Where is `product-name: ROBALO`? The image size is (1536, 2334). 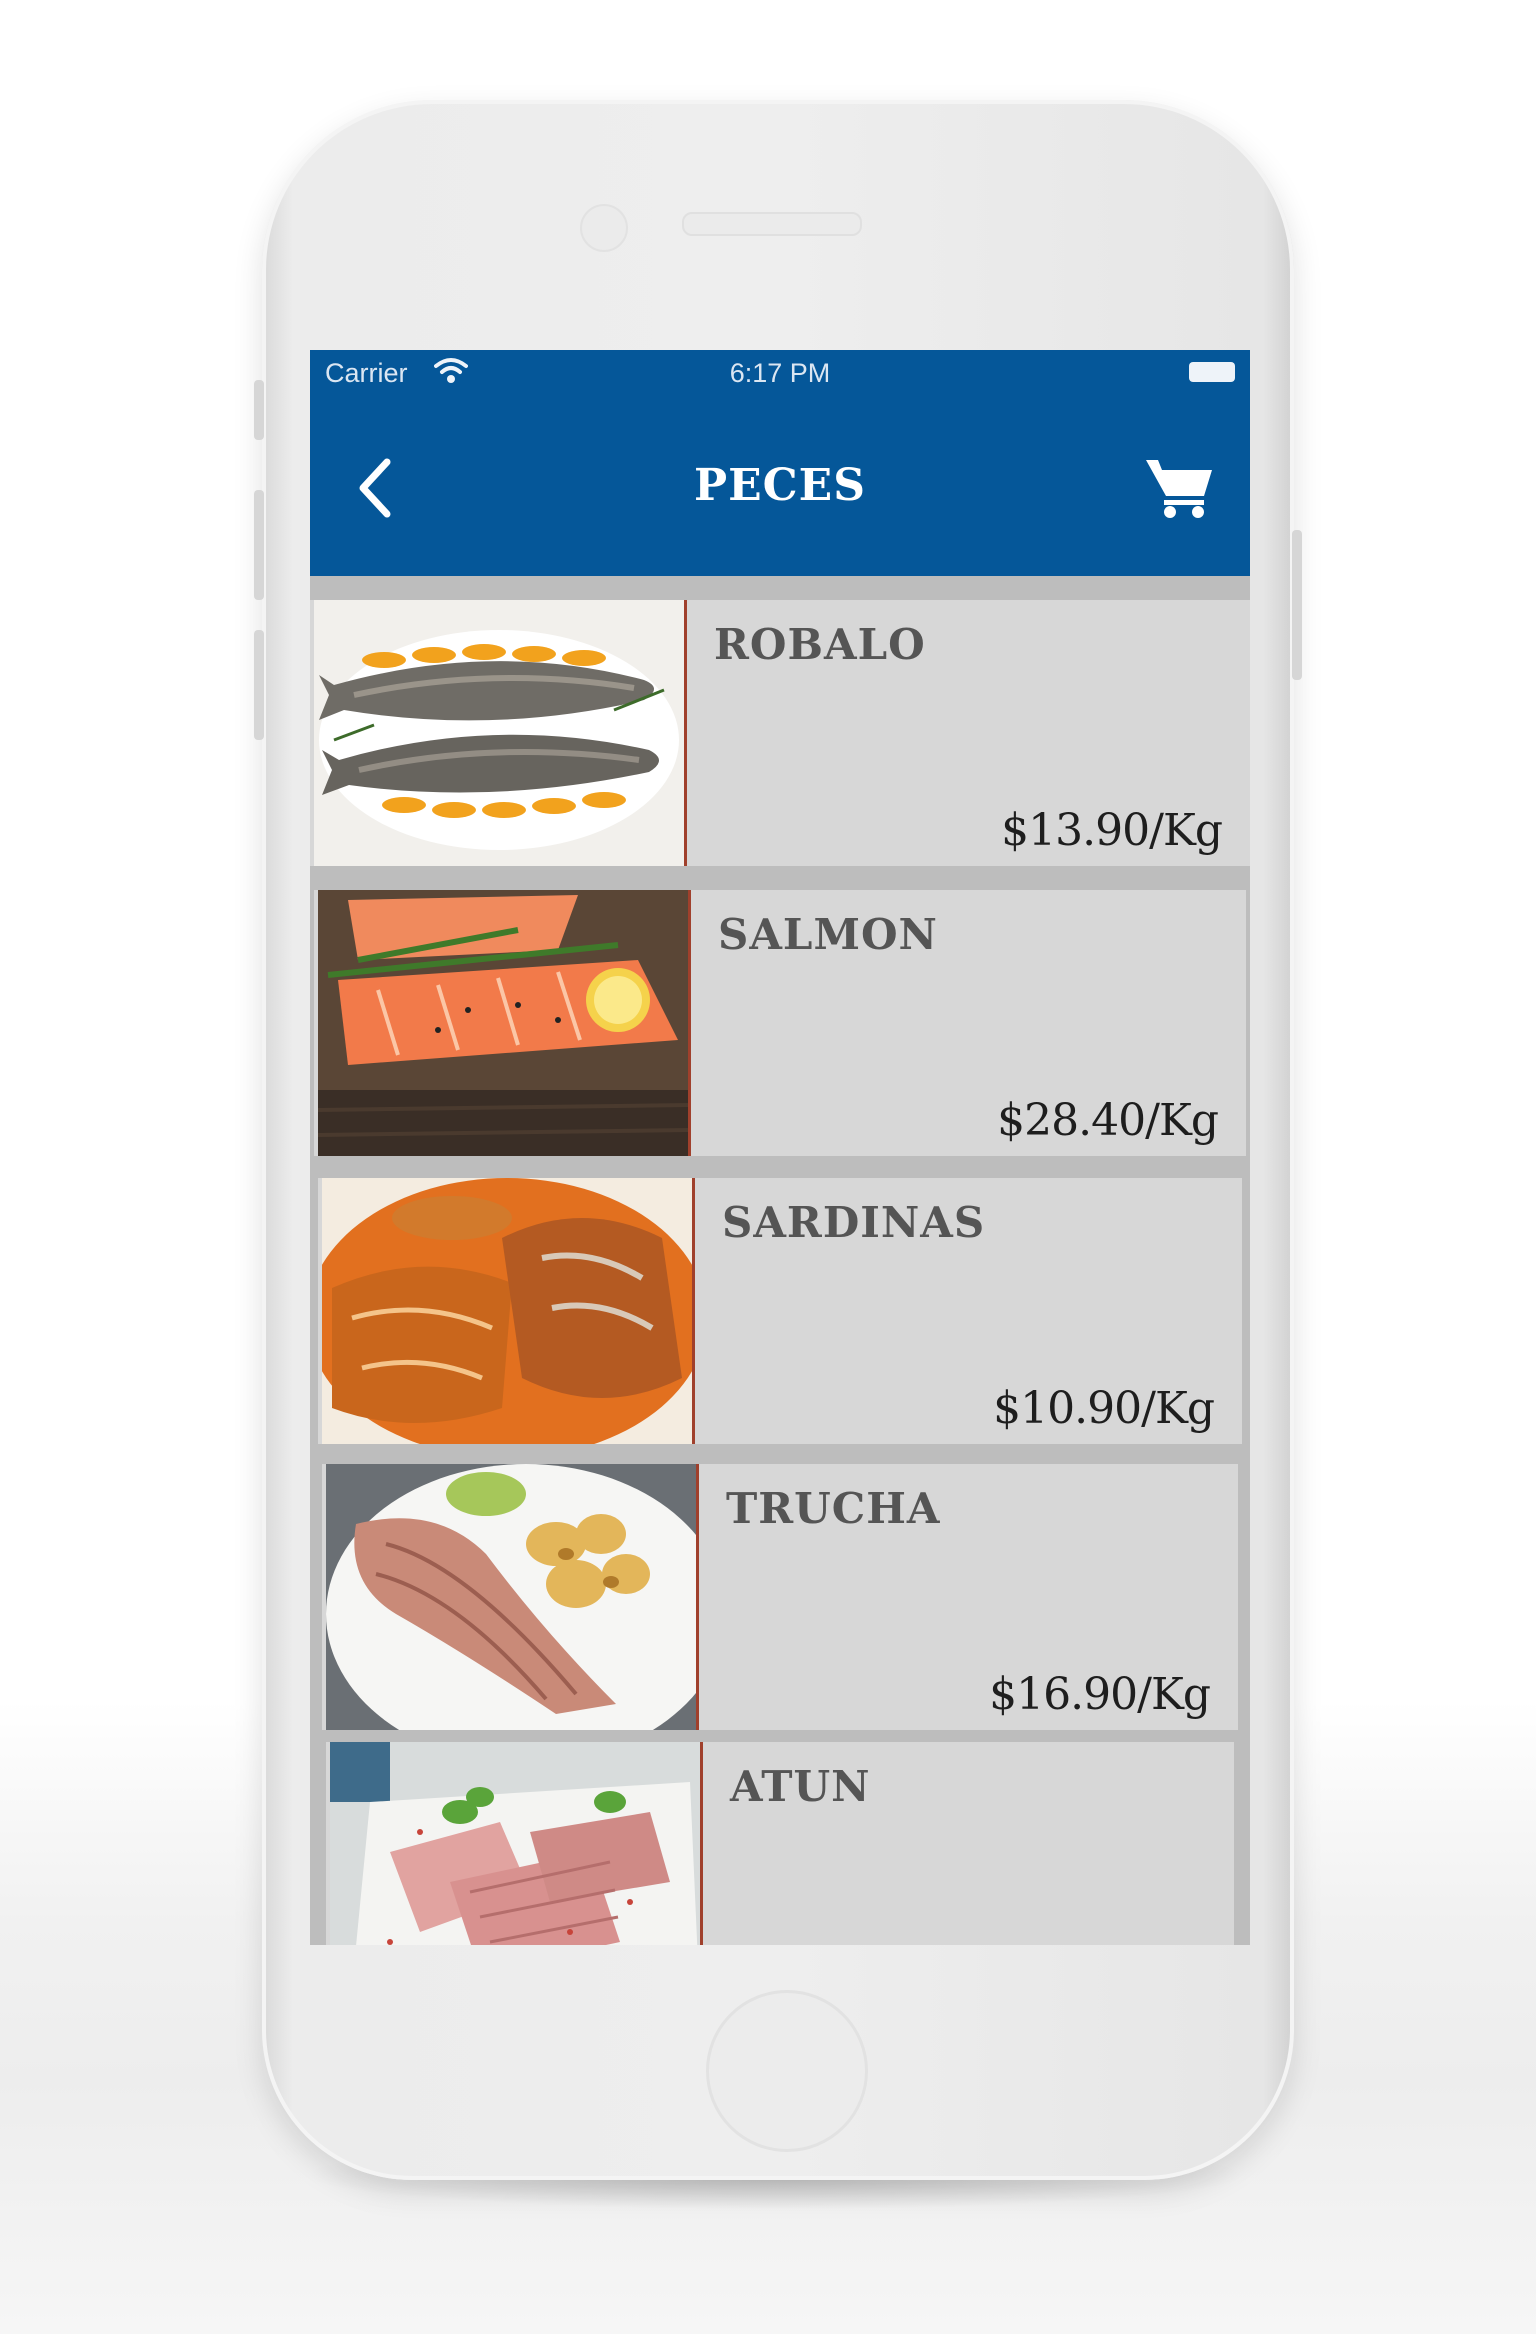 product-name: ROBALO is located at coordinates (820, 644).